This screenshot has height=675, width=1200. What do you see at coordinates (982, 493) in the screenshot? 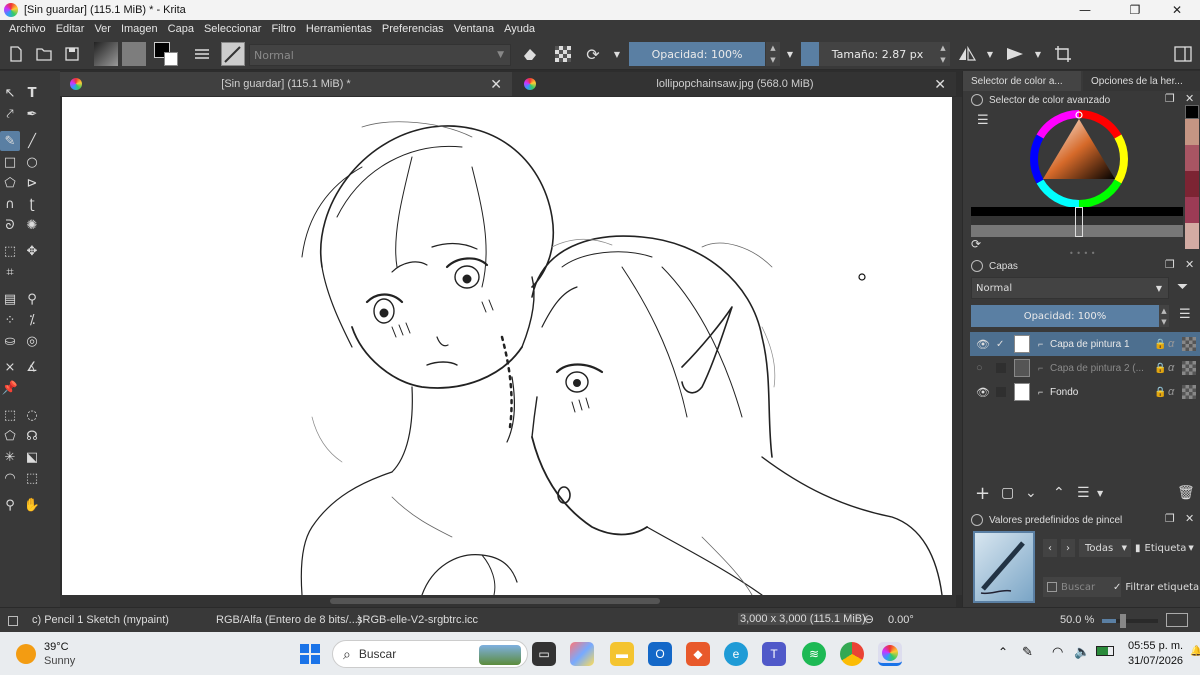
I see `add-layer-icon: +` at bounding box center [982, 493].